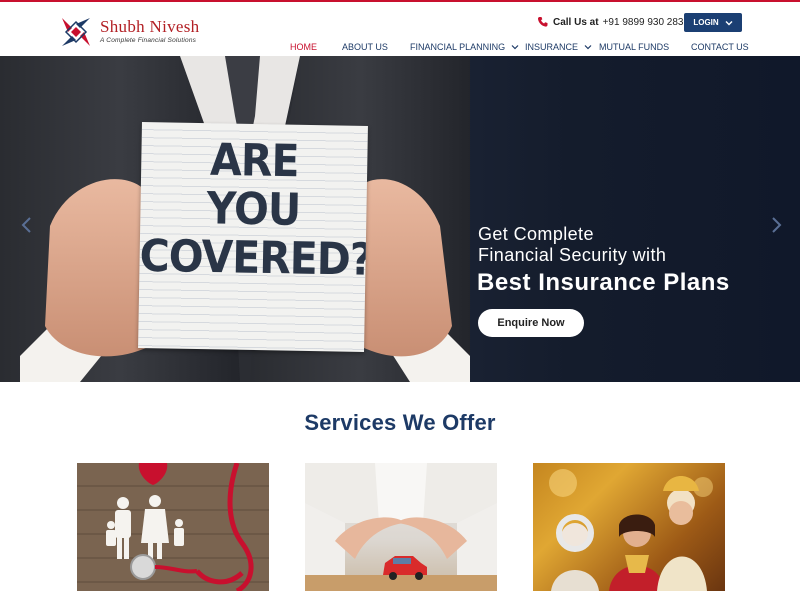 This screenshot has height=600, width=800. Describe the element at coordinates (458, 47) in the screenshot. I see `nav-item-label: FINANCIAL PLANNING` at that location.